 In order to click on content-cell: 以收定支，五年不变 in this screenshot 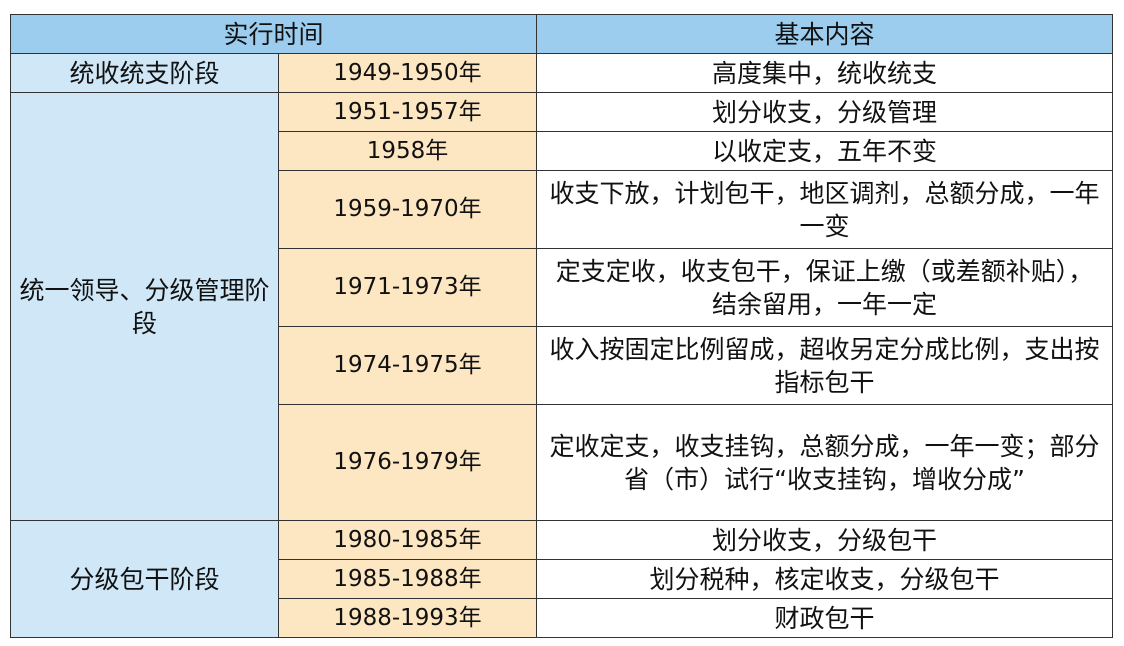, I will do `click(825, 151)`.